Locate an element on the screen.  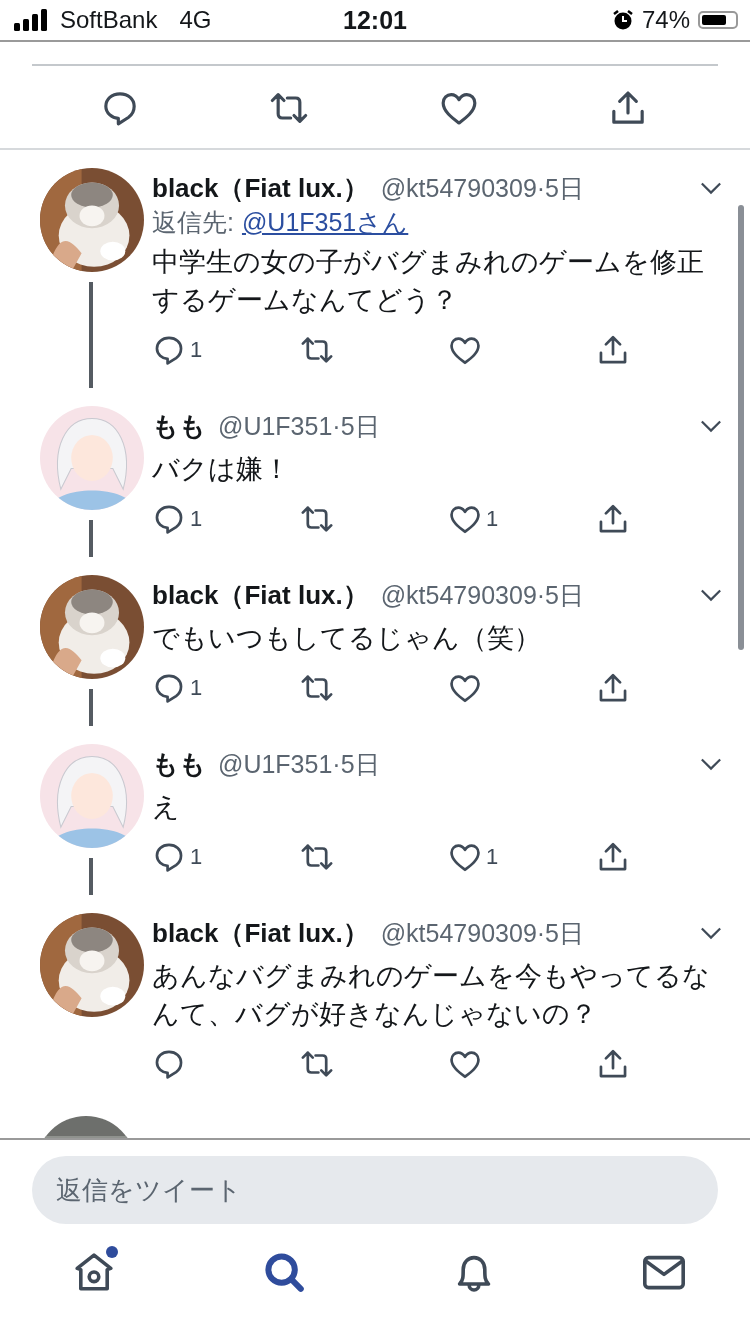
reply-to-label: 返信先: is located at coordinates (193, 222).